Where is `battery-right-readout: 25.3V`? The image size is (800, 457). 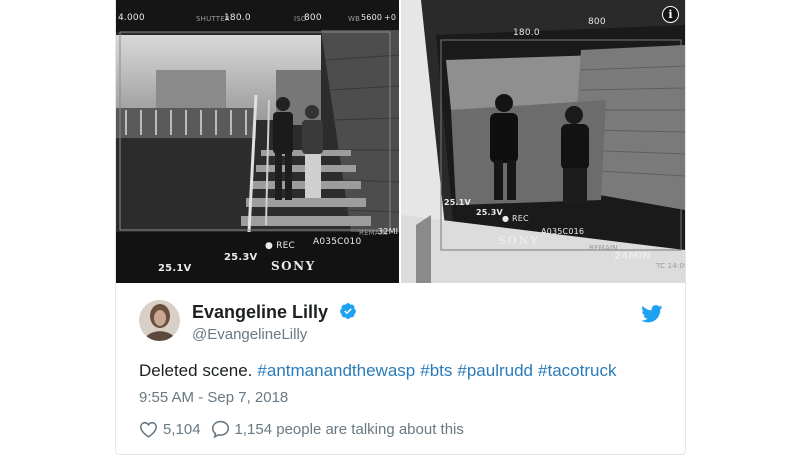 battery-right-readout: 25.3V is located at coordinates (241, 257).